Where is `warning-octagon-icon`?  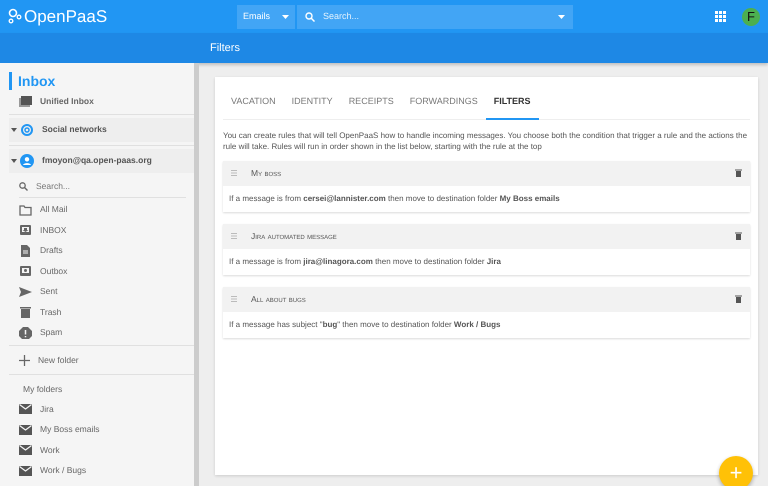 warning-octagon-icon is located at coordinates (25, 332).